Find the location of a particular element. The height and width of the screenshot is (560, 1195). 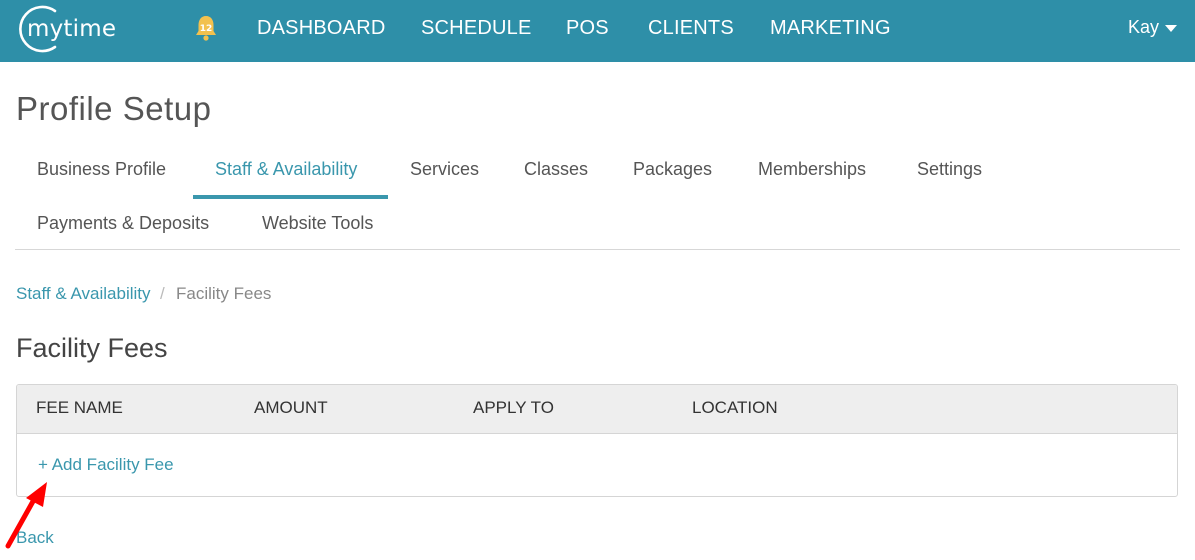

nav-marketing: MARKETING is located at coordinates (830, 28).